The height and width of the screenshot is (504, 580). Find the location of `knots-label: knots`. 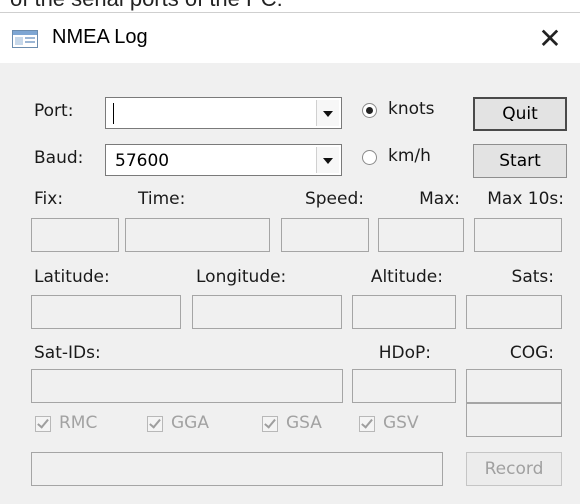

knots-label: knots is located at coordinates (411, 109).